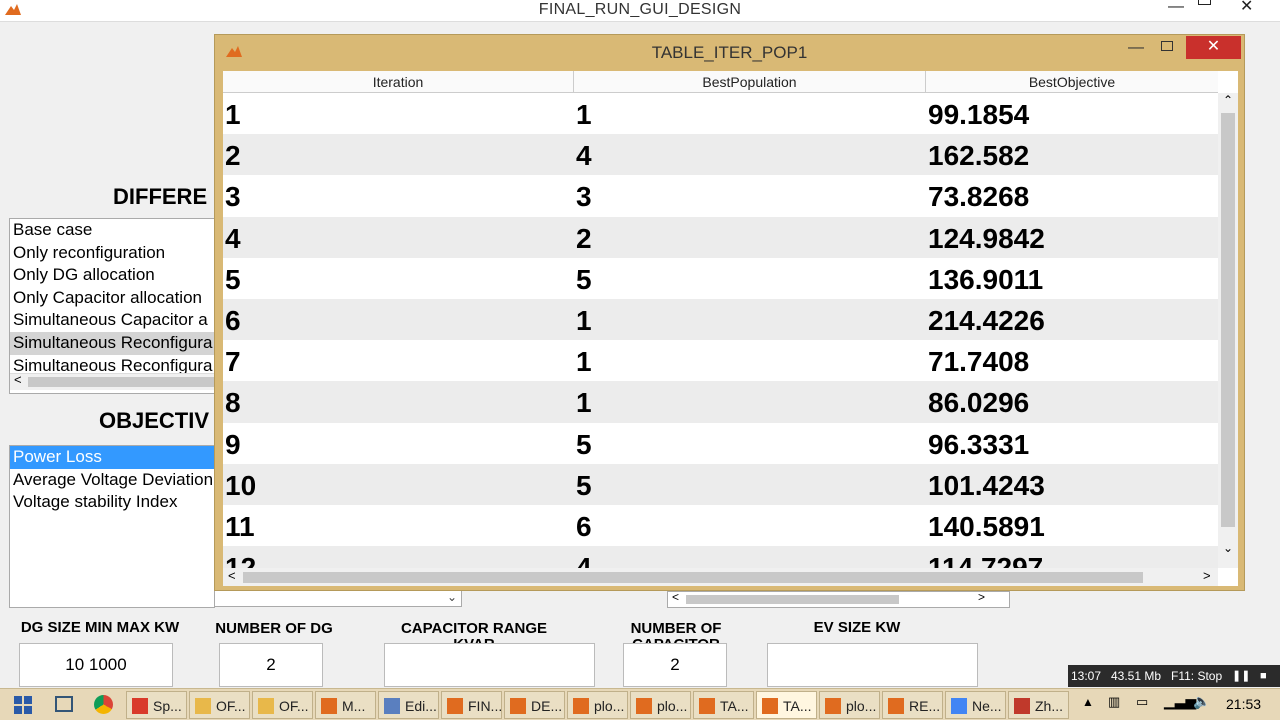 Image resolution: width=1280 pixels, height=720 pixels. Describe the element at coordinates (1246, 8) in the screenshot. I see `close-button: ✕` at that location.